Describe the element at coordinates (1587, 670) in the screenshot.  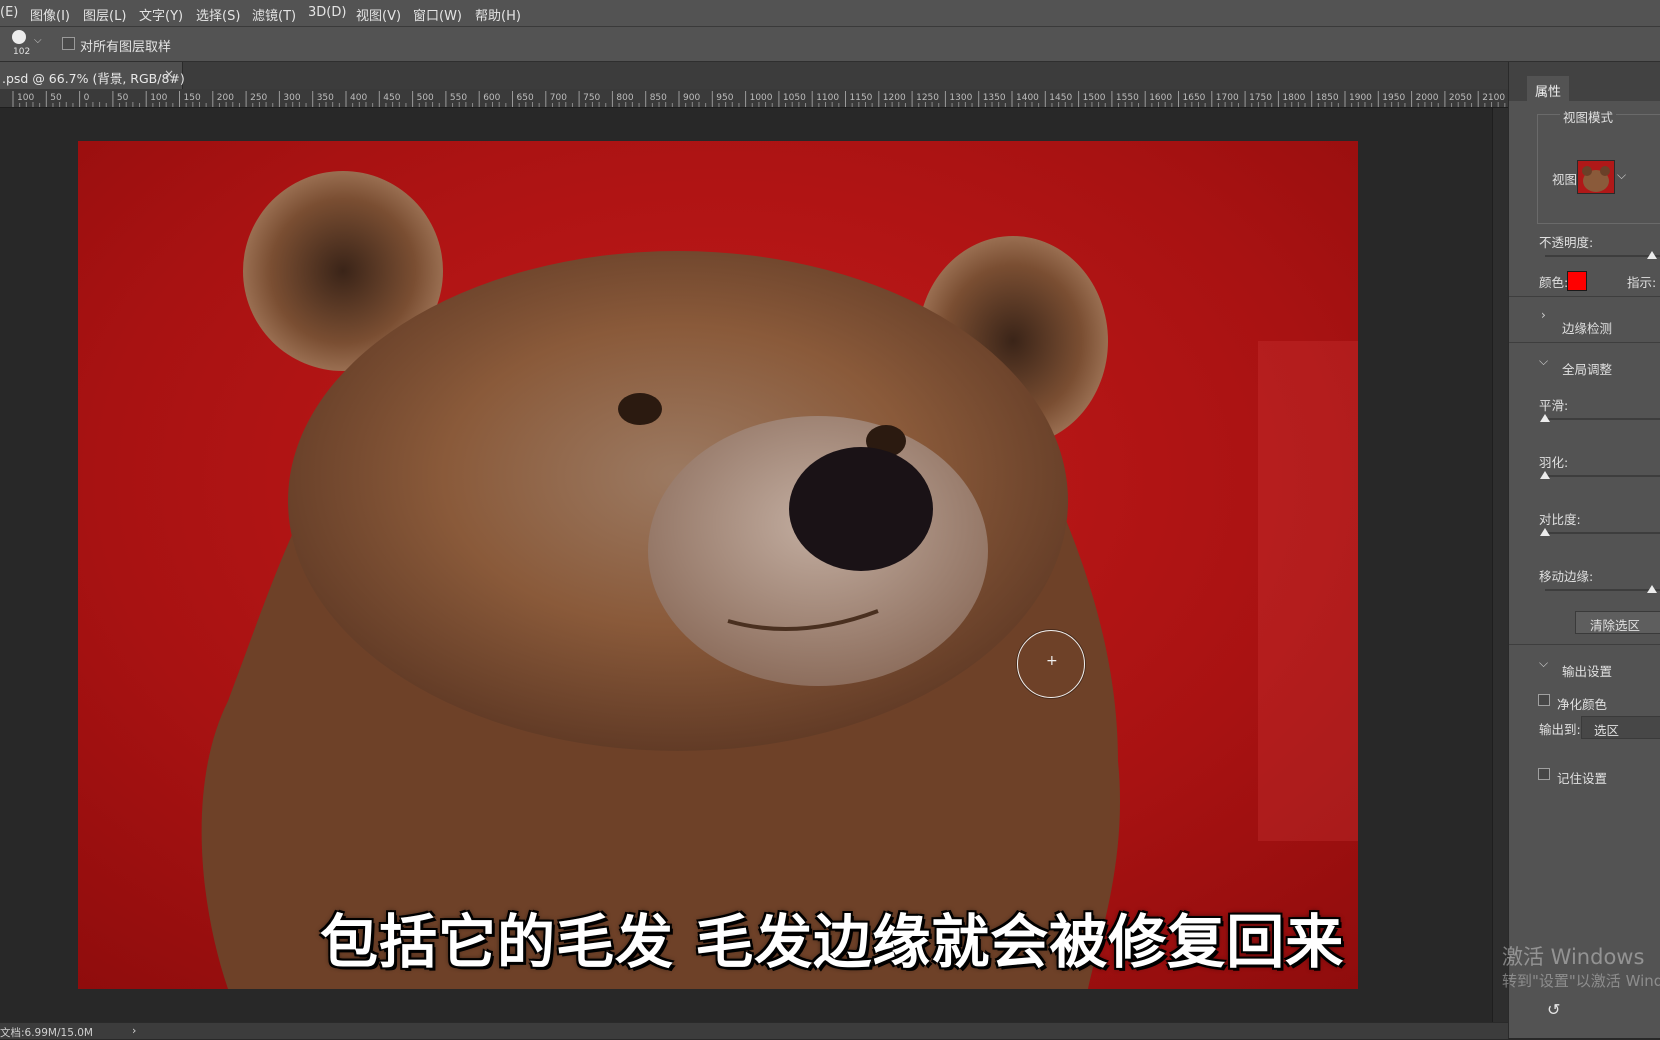
I see `output-settings-header: 输出设置` at that location.